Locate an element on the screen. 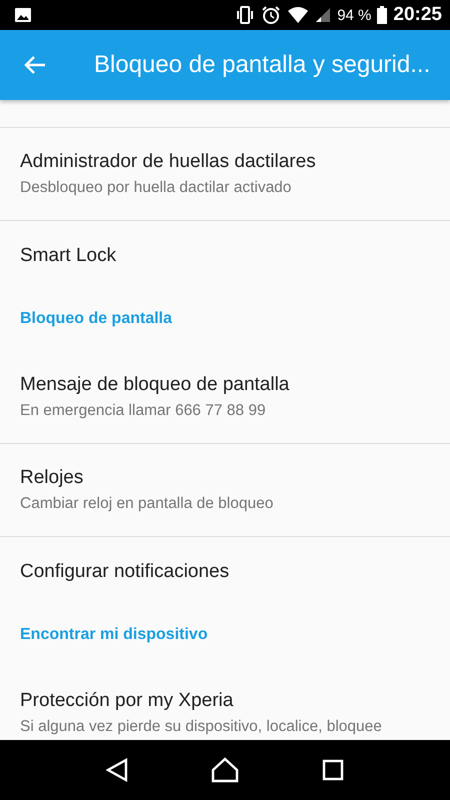  item-summary: Si alguna vez pierde su dispositivo, localice, bloquee is located at coordinates (201, 727).